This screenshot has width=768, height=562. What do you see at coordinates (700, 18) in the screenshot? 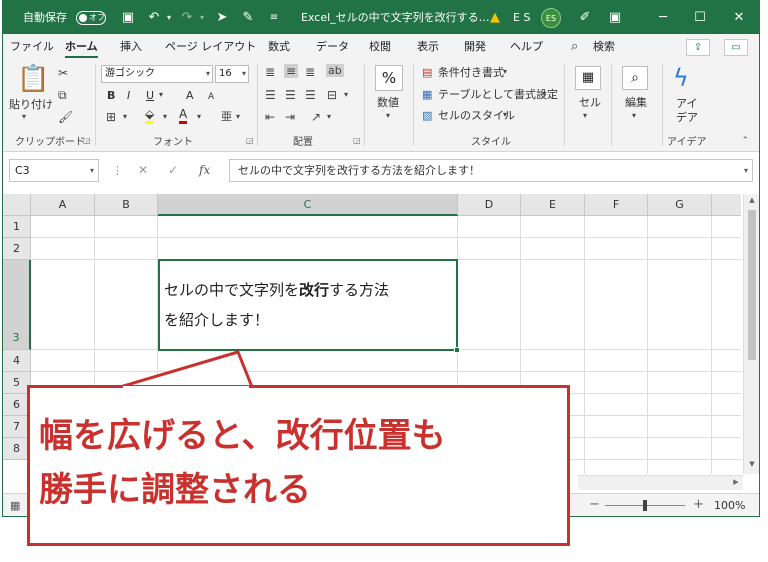
I see `restore-icon: ☐` at bounding box center [700, 18].